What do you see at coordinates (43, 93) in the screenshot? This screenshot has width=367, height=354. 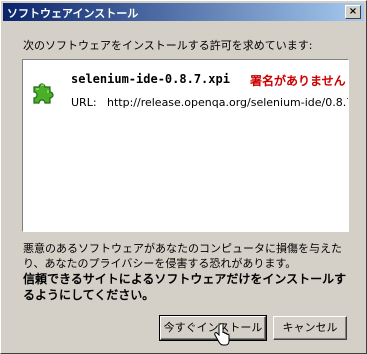 I see `puzzle-piece-icon` at bounding box center [43, 93].